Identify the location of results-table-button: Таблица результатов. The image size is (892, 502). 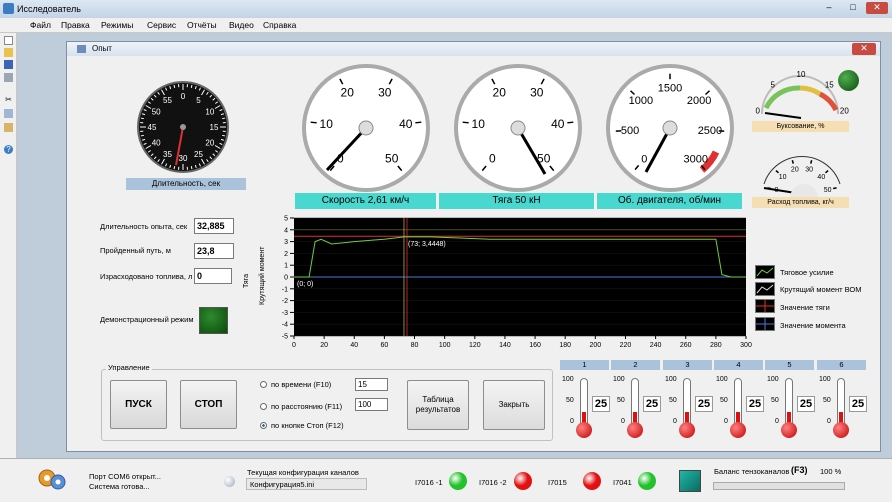
(438, 405).